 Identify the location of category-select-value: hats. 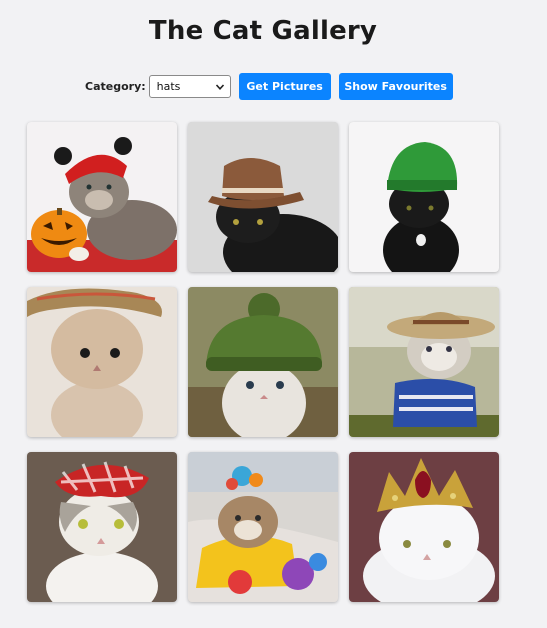
(168, 86).